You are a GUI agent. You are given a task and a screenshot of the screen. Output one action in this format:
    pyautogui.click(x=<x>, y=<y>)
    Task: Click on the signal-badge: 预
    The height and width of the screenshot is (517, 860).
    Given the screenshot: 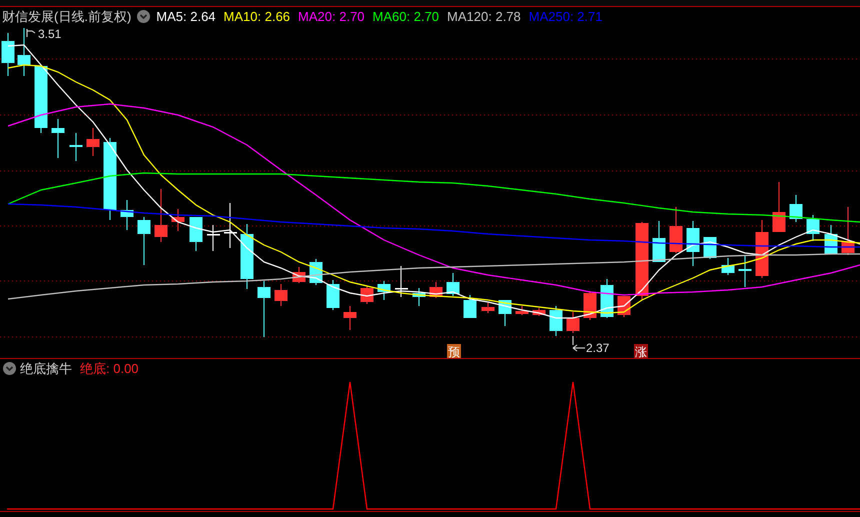 What is the action you would take?
    pyautogui.click(x=454, y=351)
    